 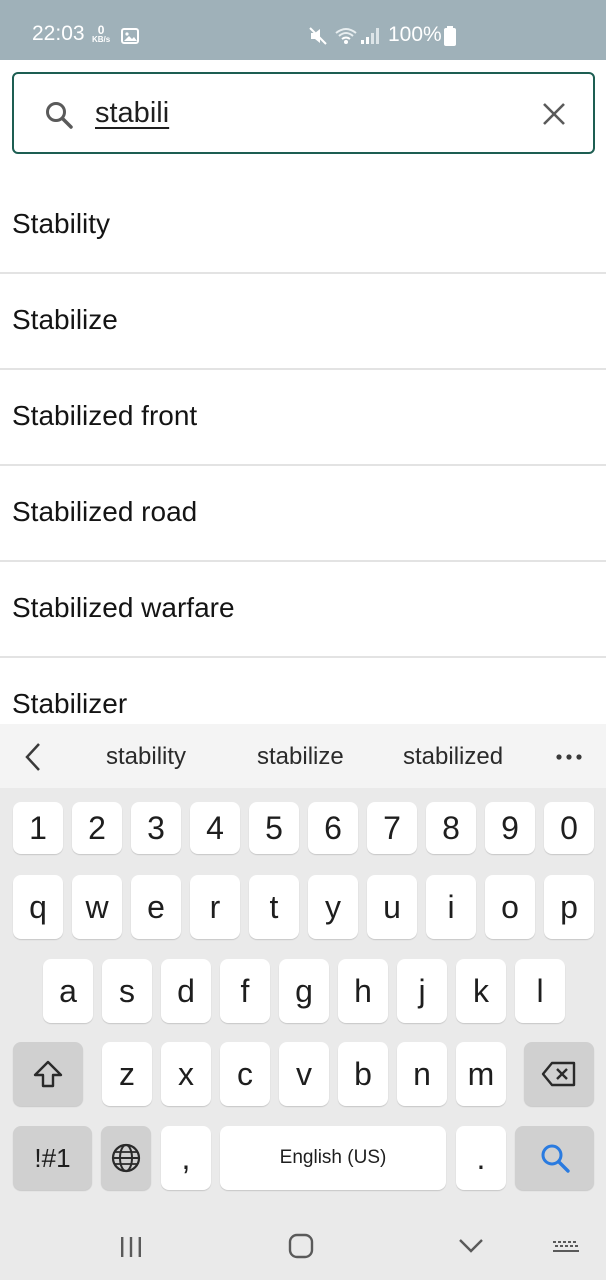 What do you see at coordinates (453, 757) in the screenshot?
I see `prediction-word: stabilized` at bounding box center [453, 757].